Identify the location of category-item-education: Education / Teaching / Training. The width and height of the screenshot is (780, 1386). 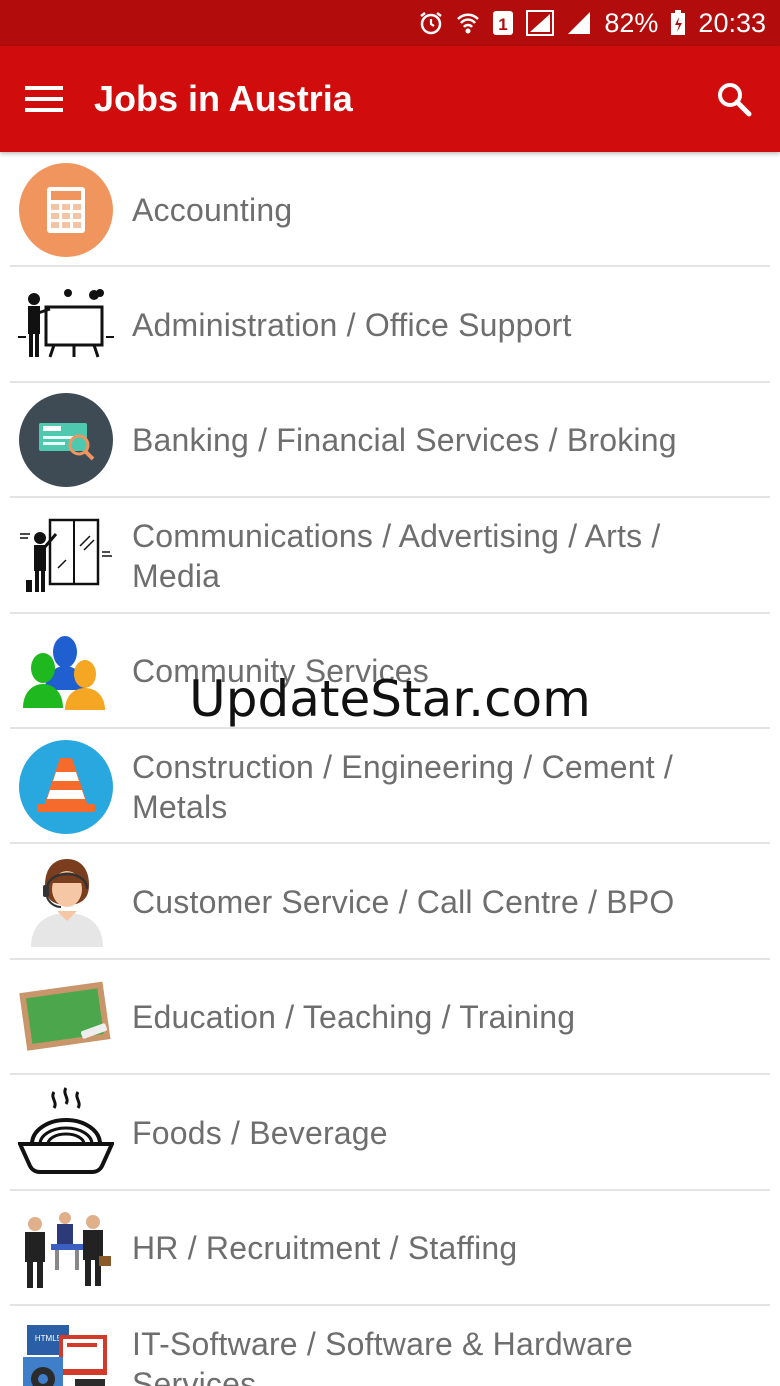
(390, 1018).